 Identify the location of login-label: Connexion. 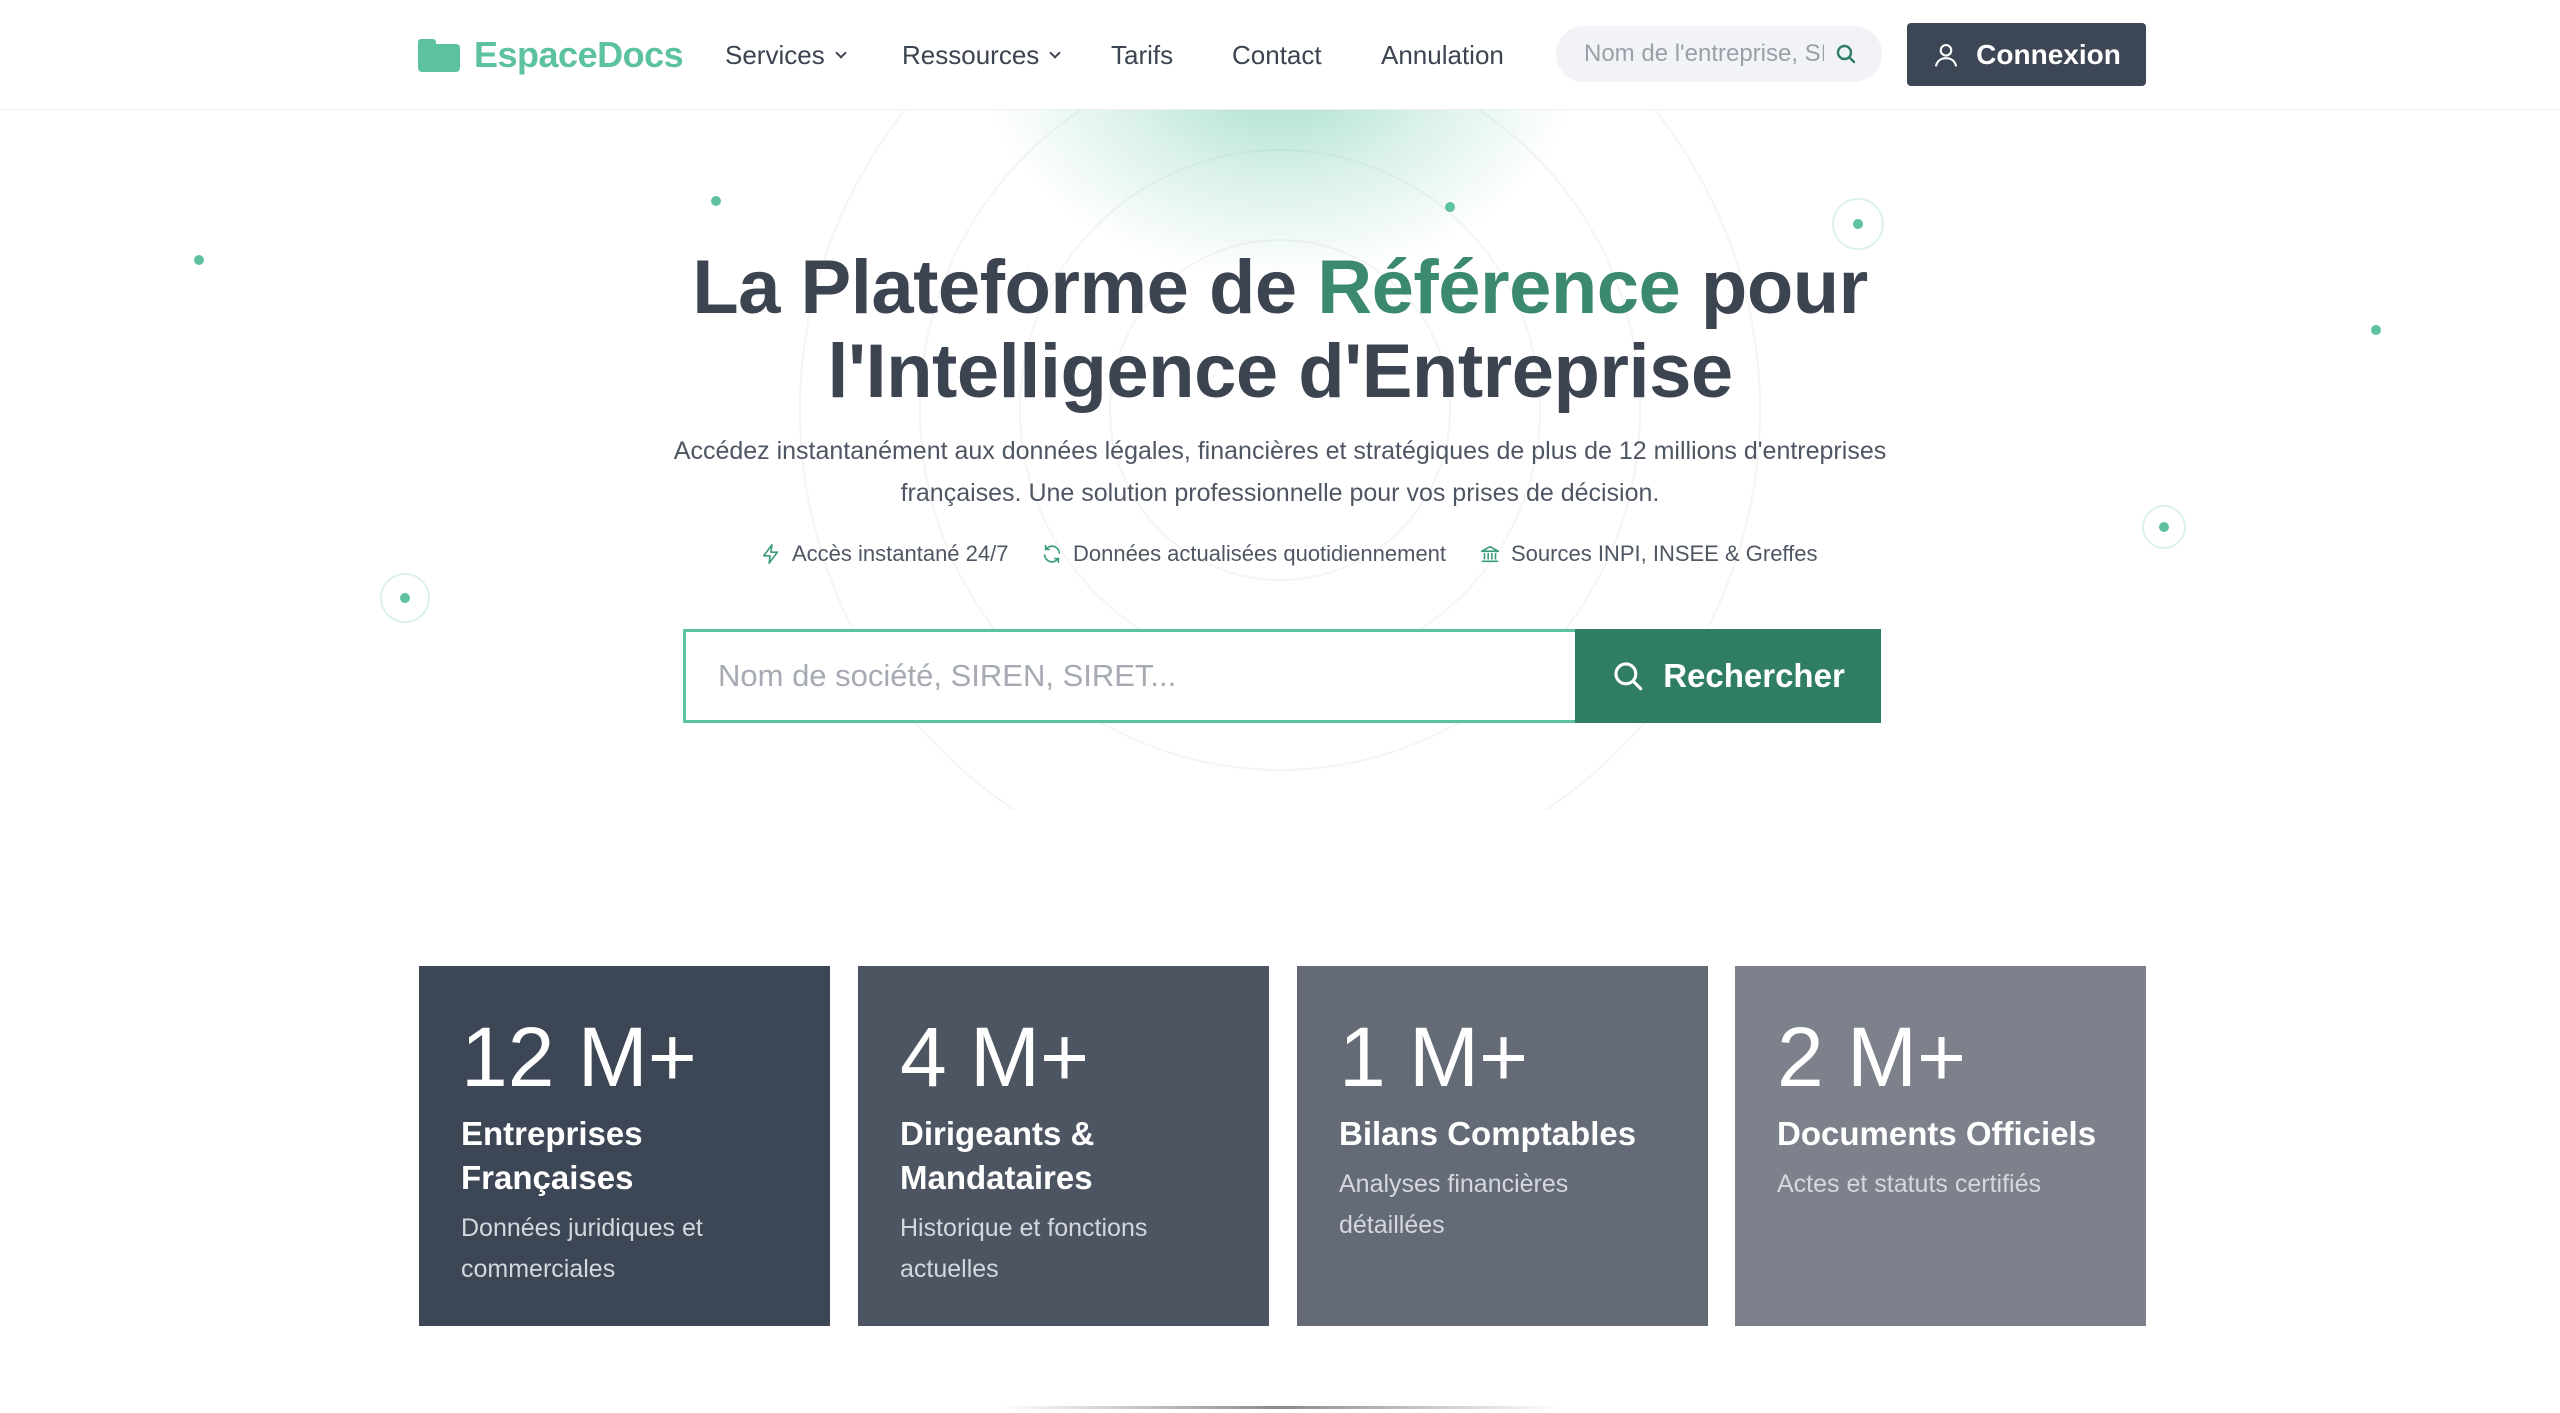
(2048, 54).